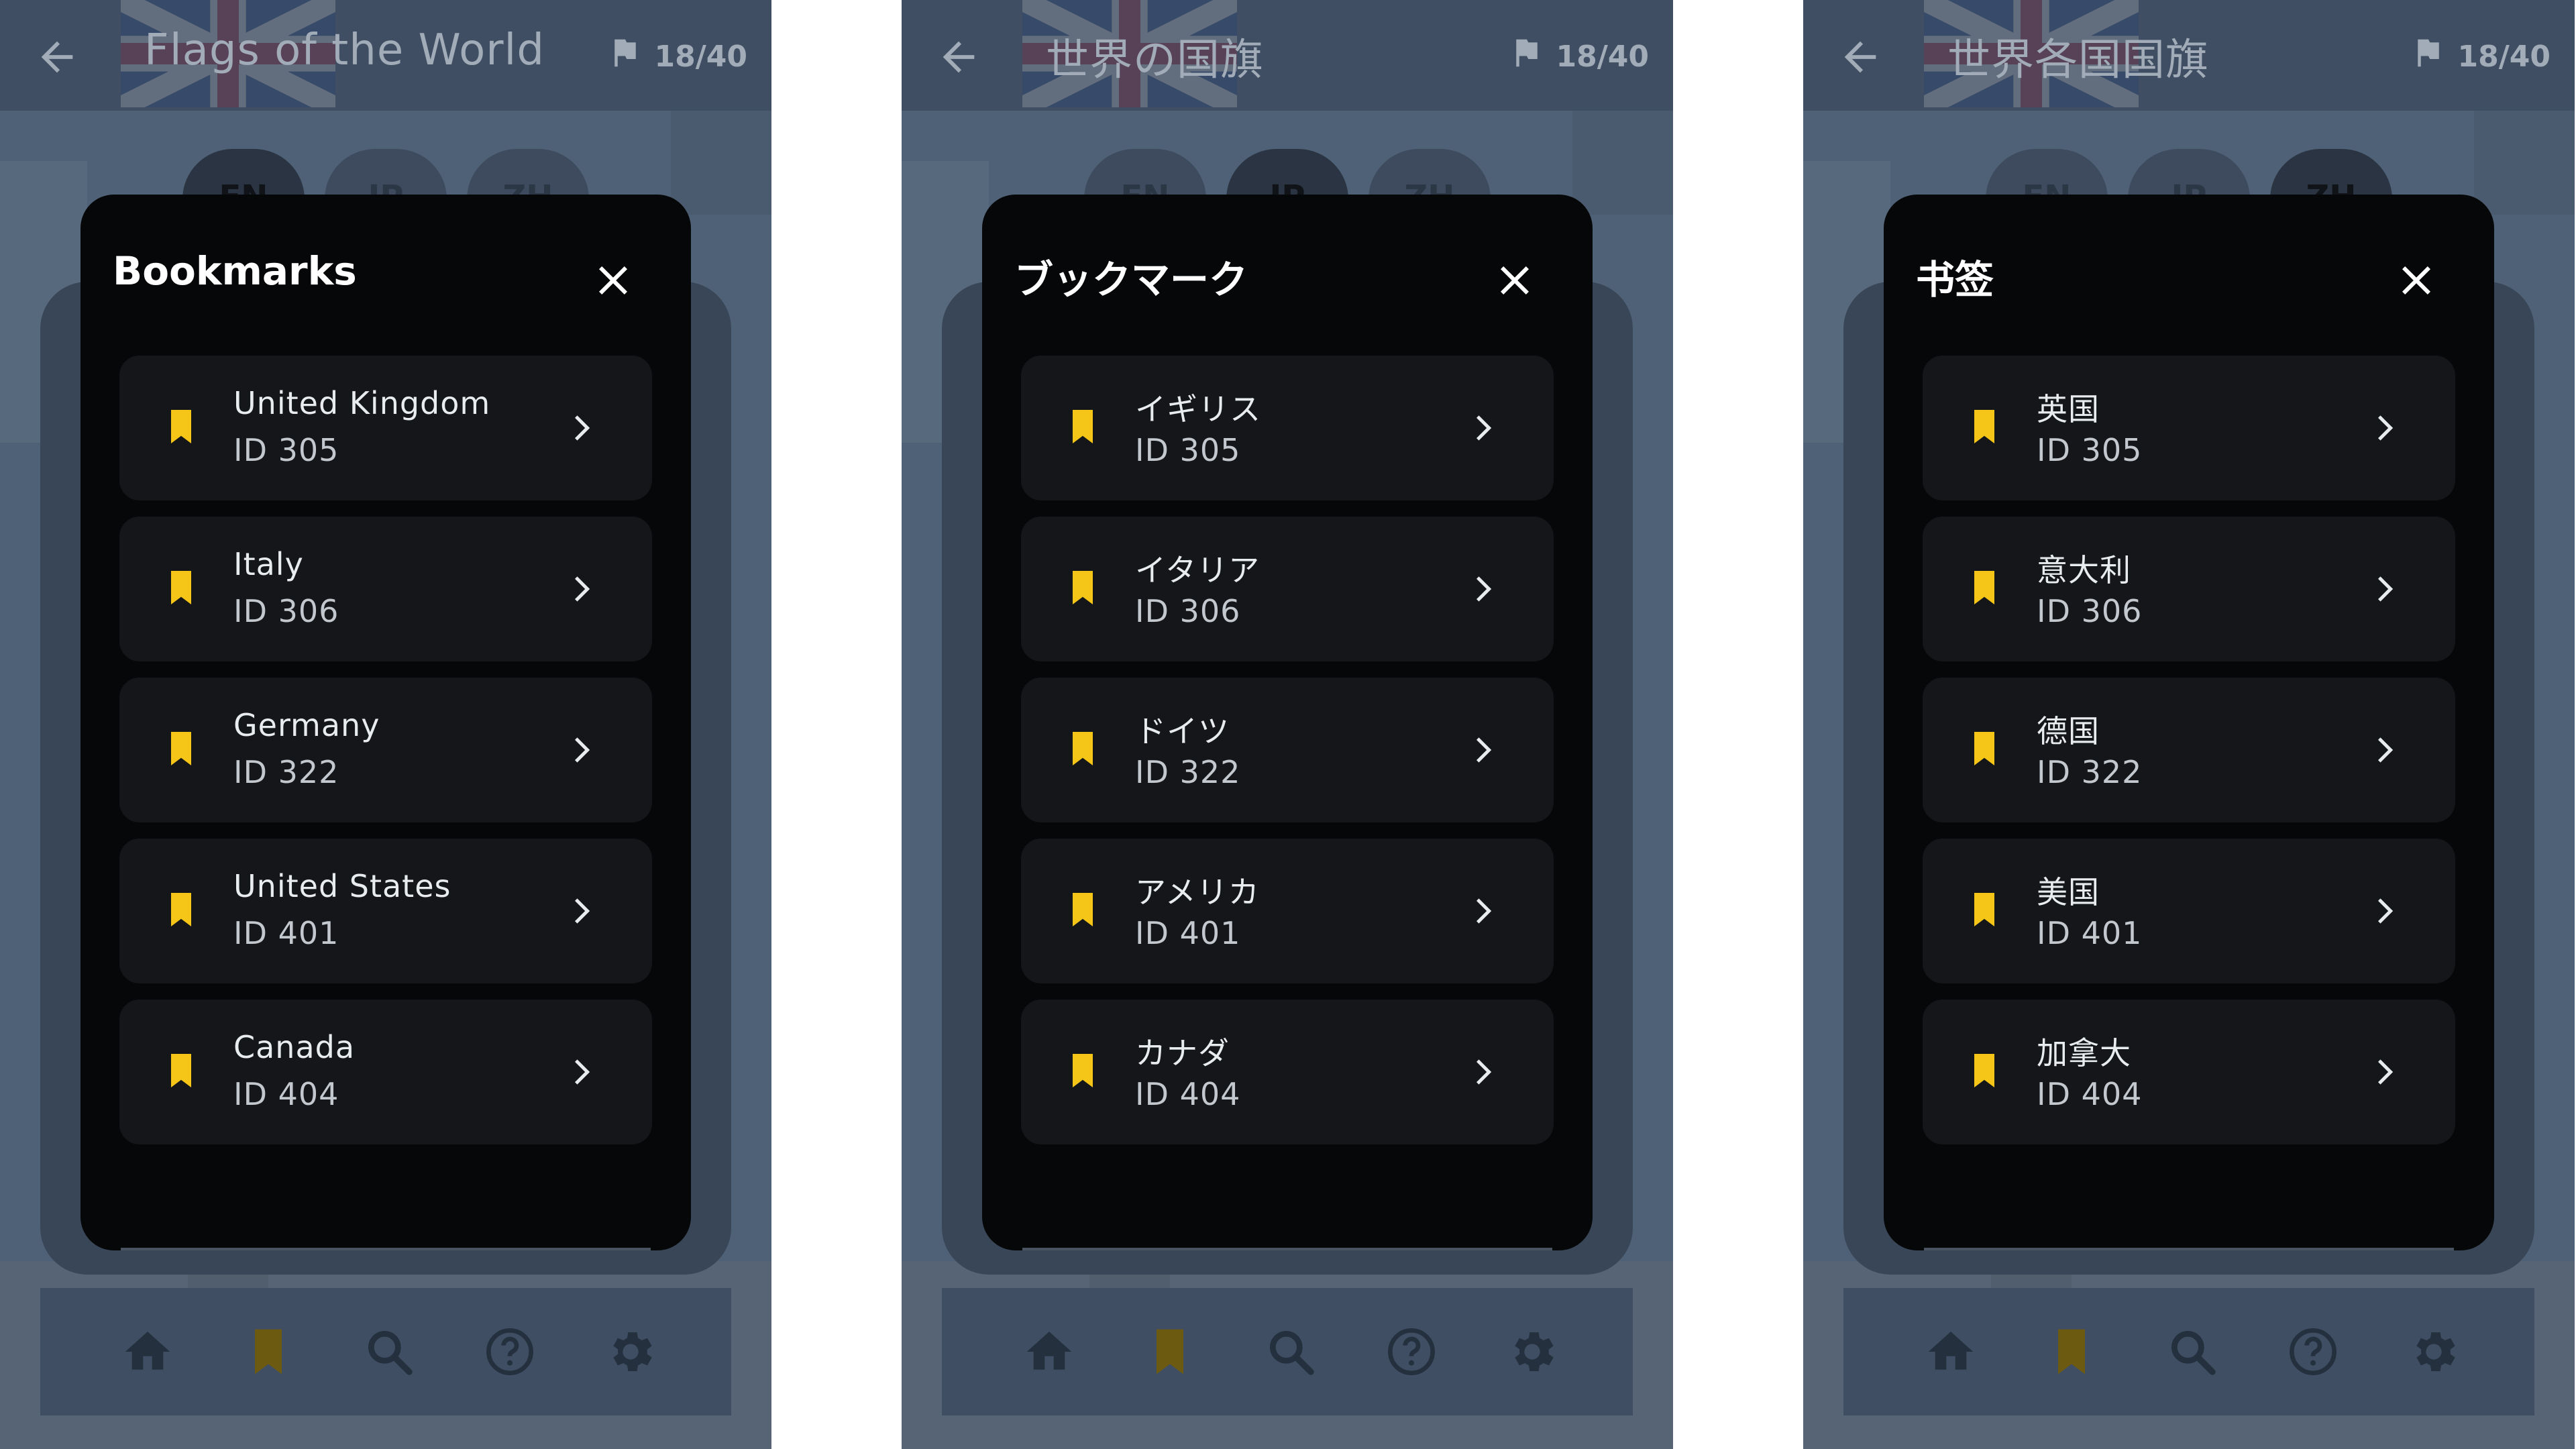 This screenshot has height=1449, width=2576. I want to click on bookmark-country-name: アメリカ, so click(1197, 892).